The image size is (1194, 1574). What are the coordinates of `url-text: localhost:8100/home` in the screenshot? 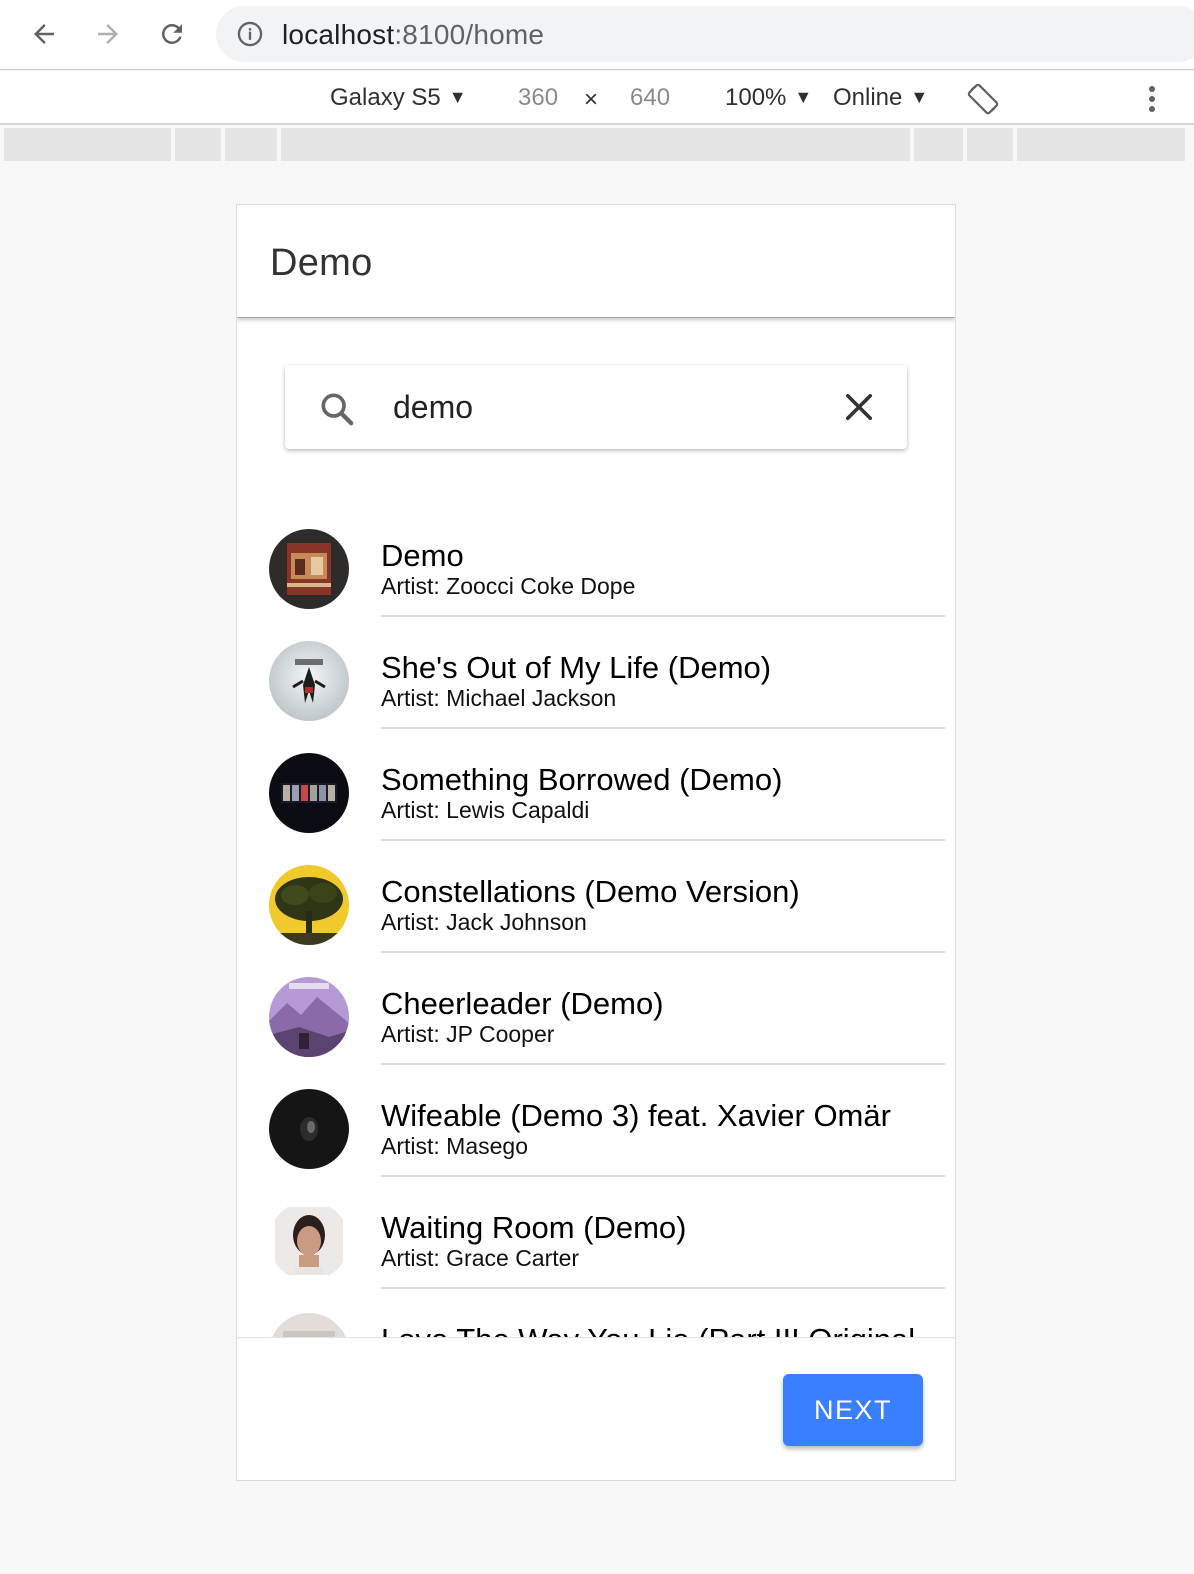 It's located at (413, 35).